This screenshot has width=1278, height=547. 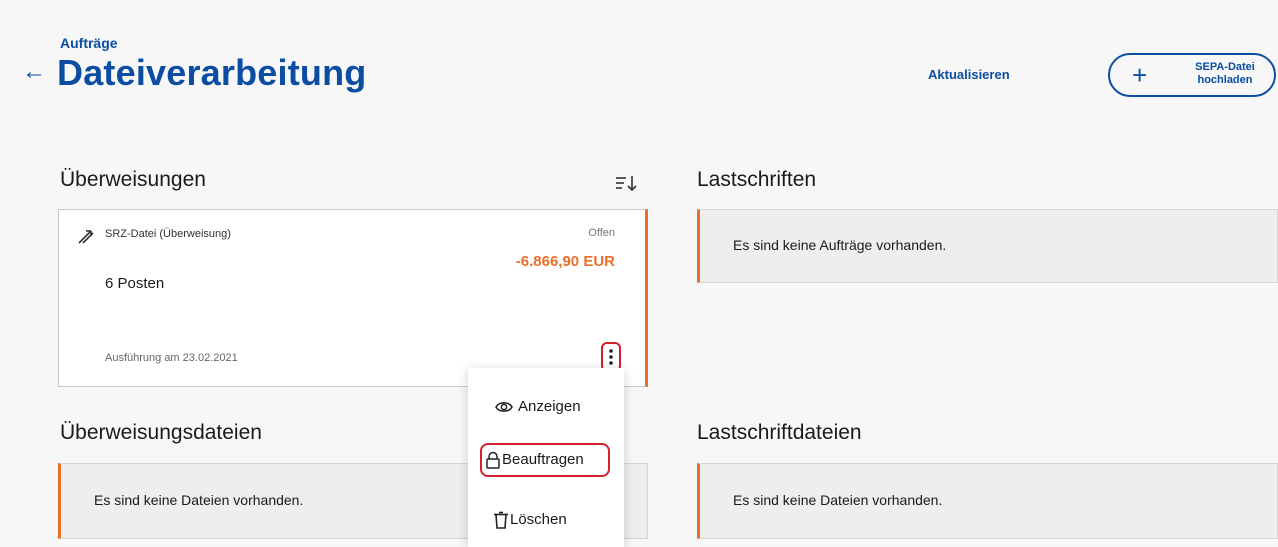 I want to click on upload-sepa-file-button: + SEPA-Datei hochladen, so click(x=1192, y=75).